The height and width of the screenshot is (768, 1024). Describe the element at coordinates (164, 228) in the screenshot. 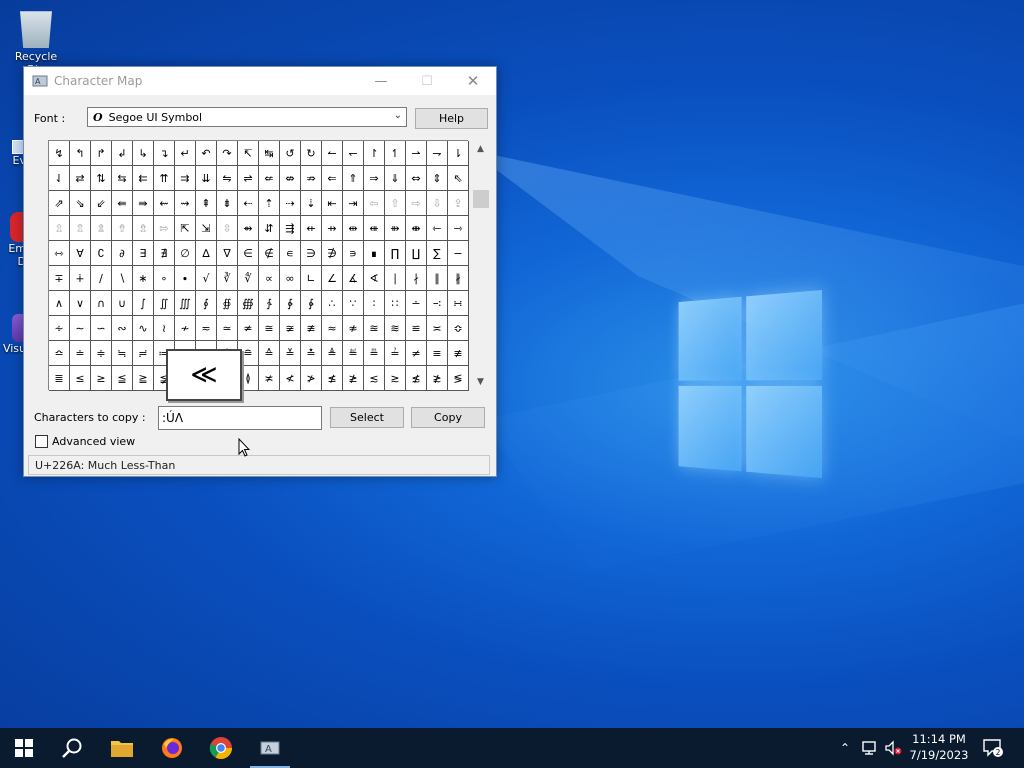

I see `character-cell: ⇰` at that location.